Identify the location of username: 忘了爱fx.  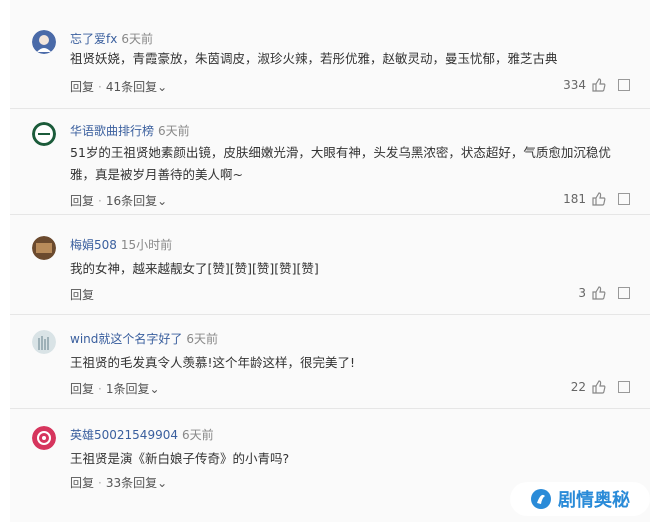
(93, 39).